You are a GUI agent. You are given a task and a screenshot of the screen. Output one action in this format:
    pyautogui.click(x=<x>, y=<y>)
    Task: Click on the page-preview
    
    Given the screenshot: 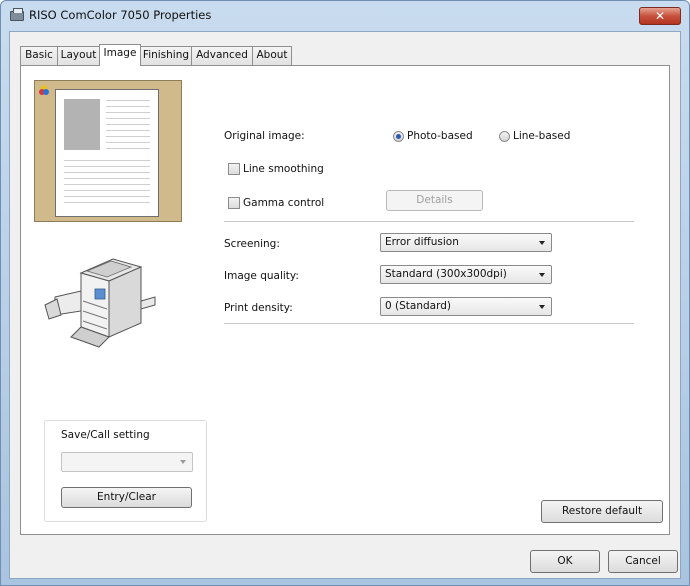 What is the action you would take?
    pyautogui.click(x=108, y=151)
    